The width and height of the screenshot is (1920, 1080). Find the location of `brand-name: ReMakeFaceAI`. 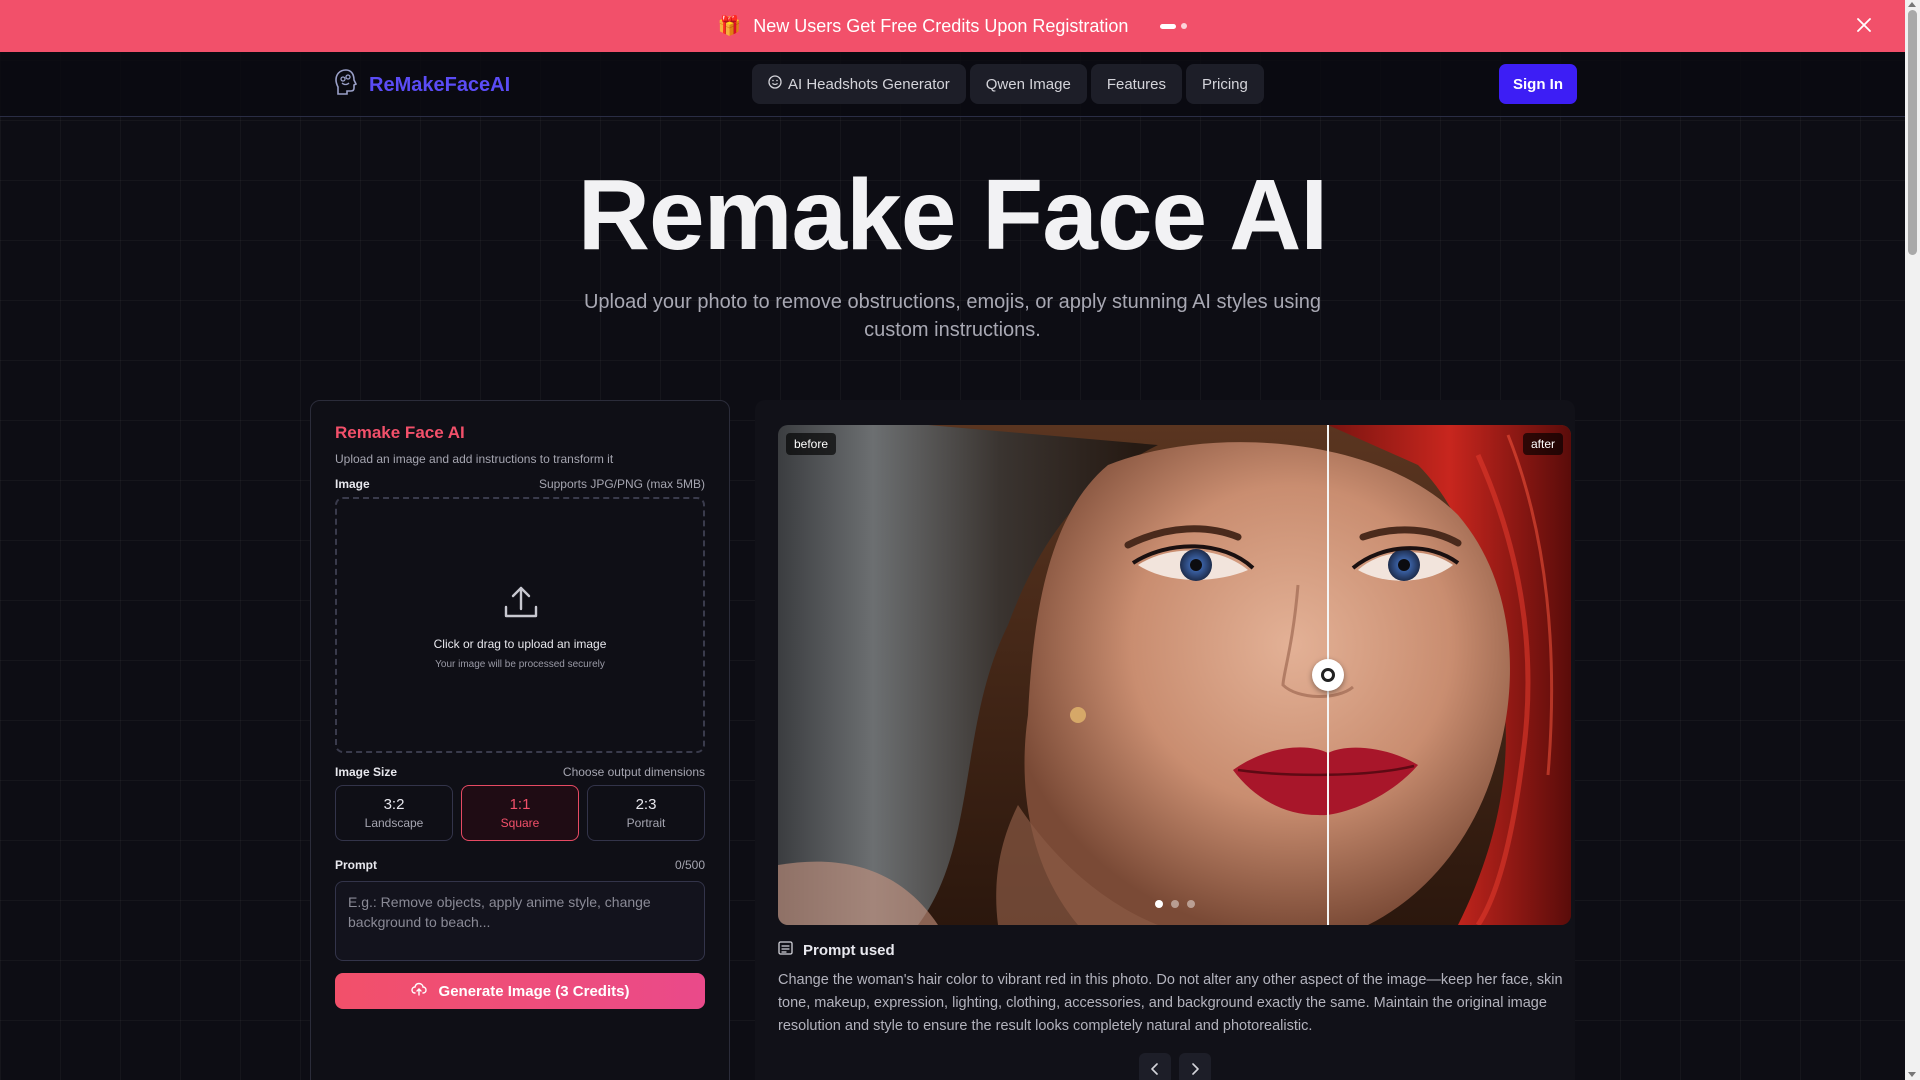

brand-name: ReMakeFaceAI is located at coordinates (440, 85).